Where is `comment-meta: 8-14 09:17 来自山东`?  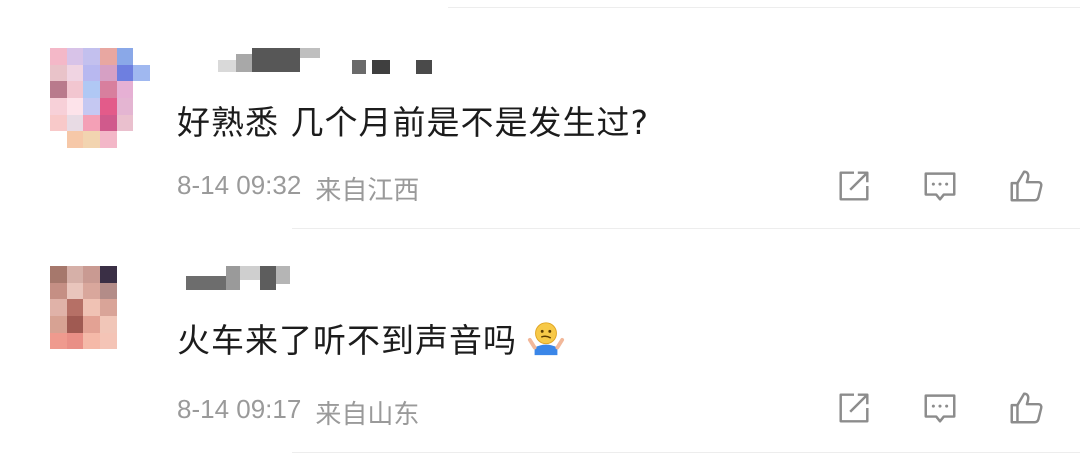 comment-meta: 8-14 09:17 来自山东 is located at coordinates (298, 412).